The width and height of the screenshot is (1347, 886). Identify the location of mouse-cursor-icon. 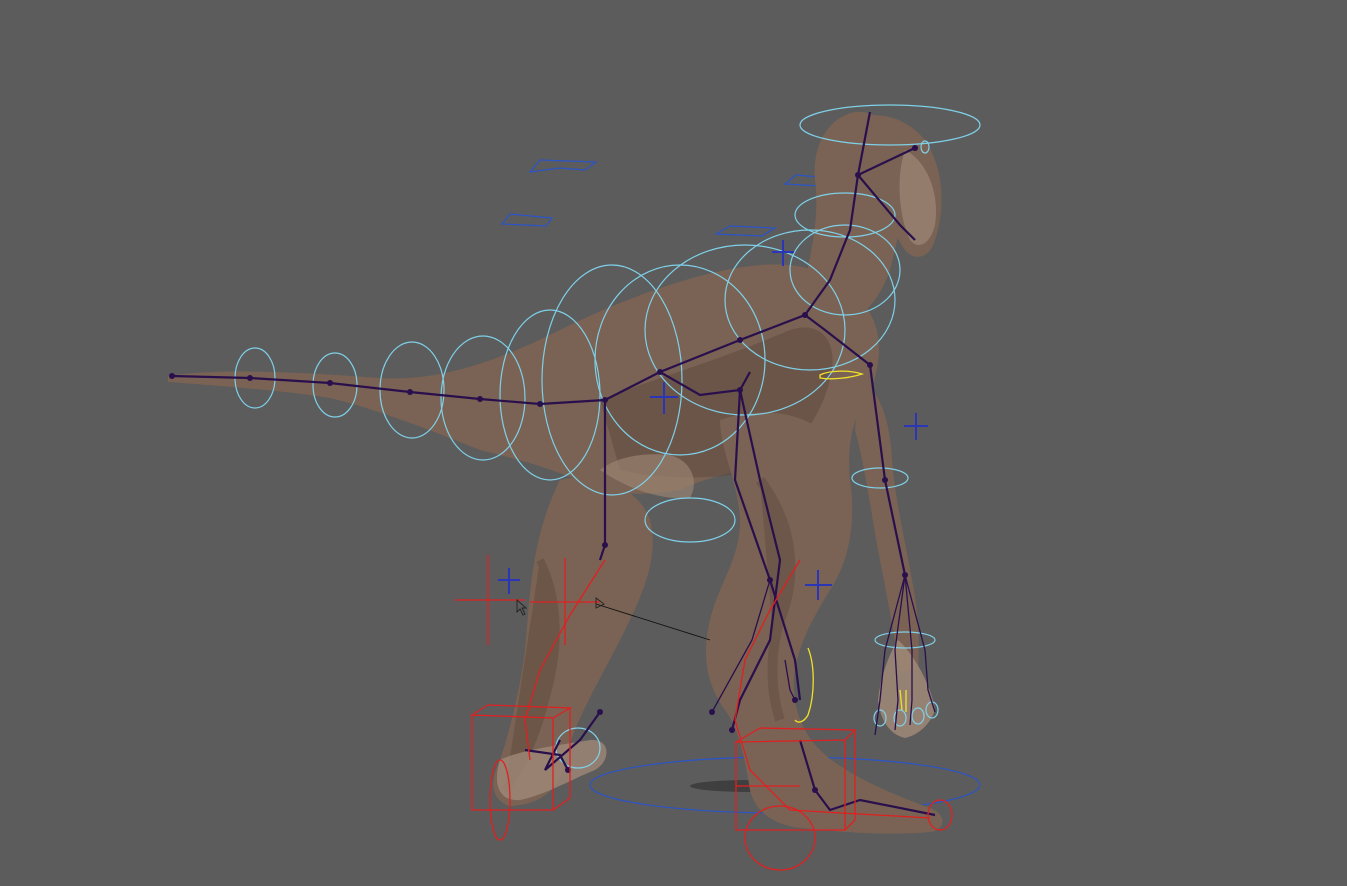
(522, 607).